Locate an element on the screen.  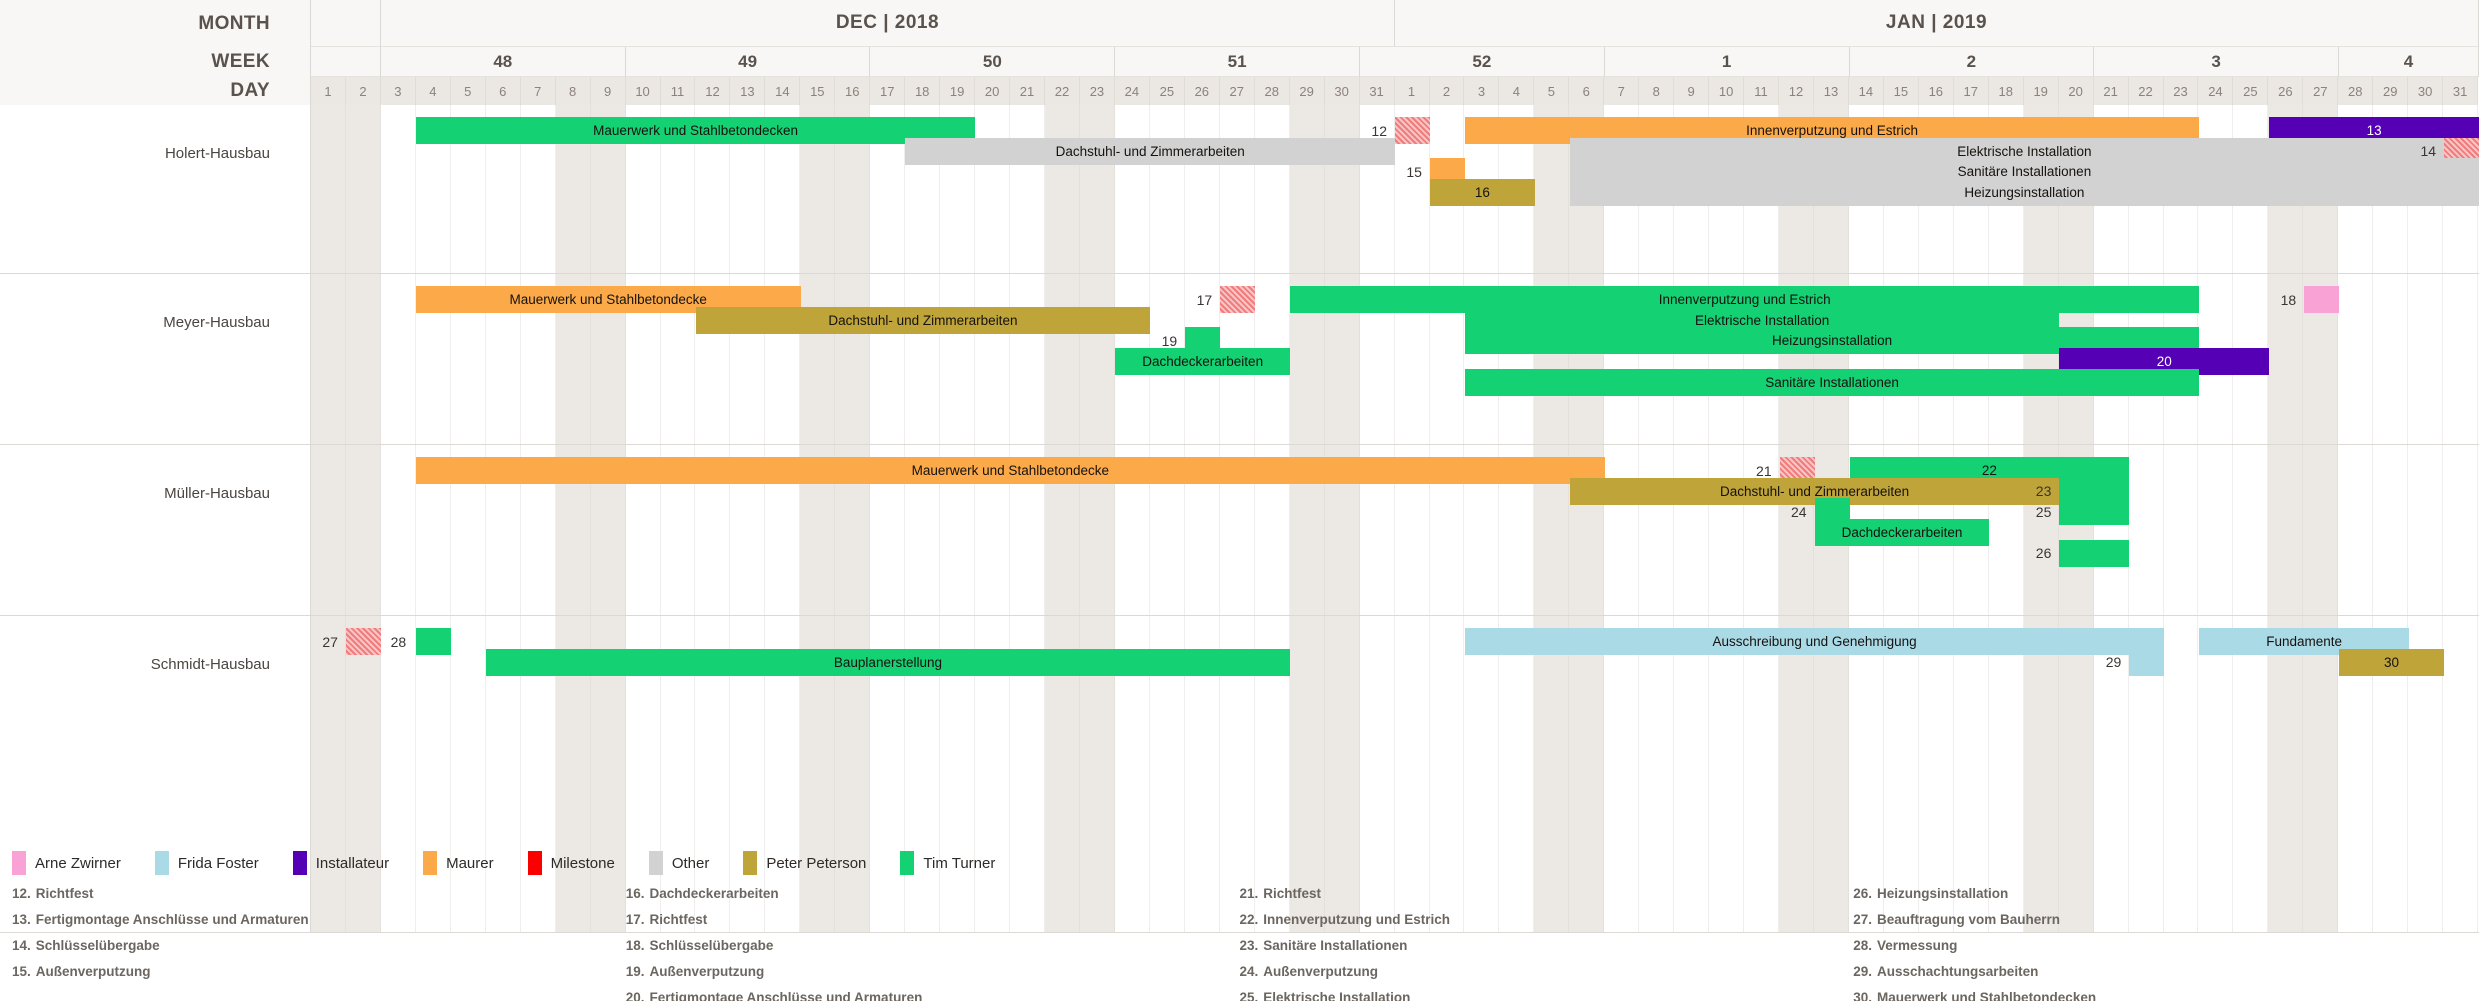
task-bar-label: Innenverputzung und Estrich is located at coordinates (1744, 299).